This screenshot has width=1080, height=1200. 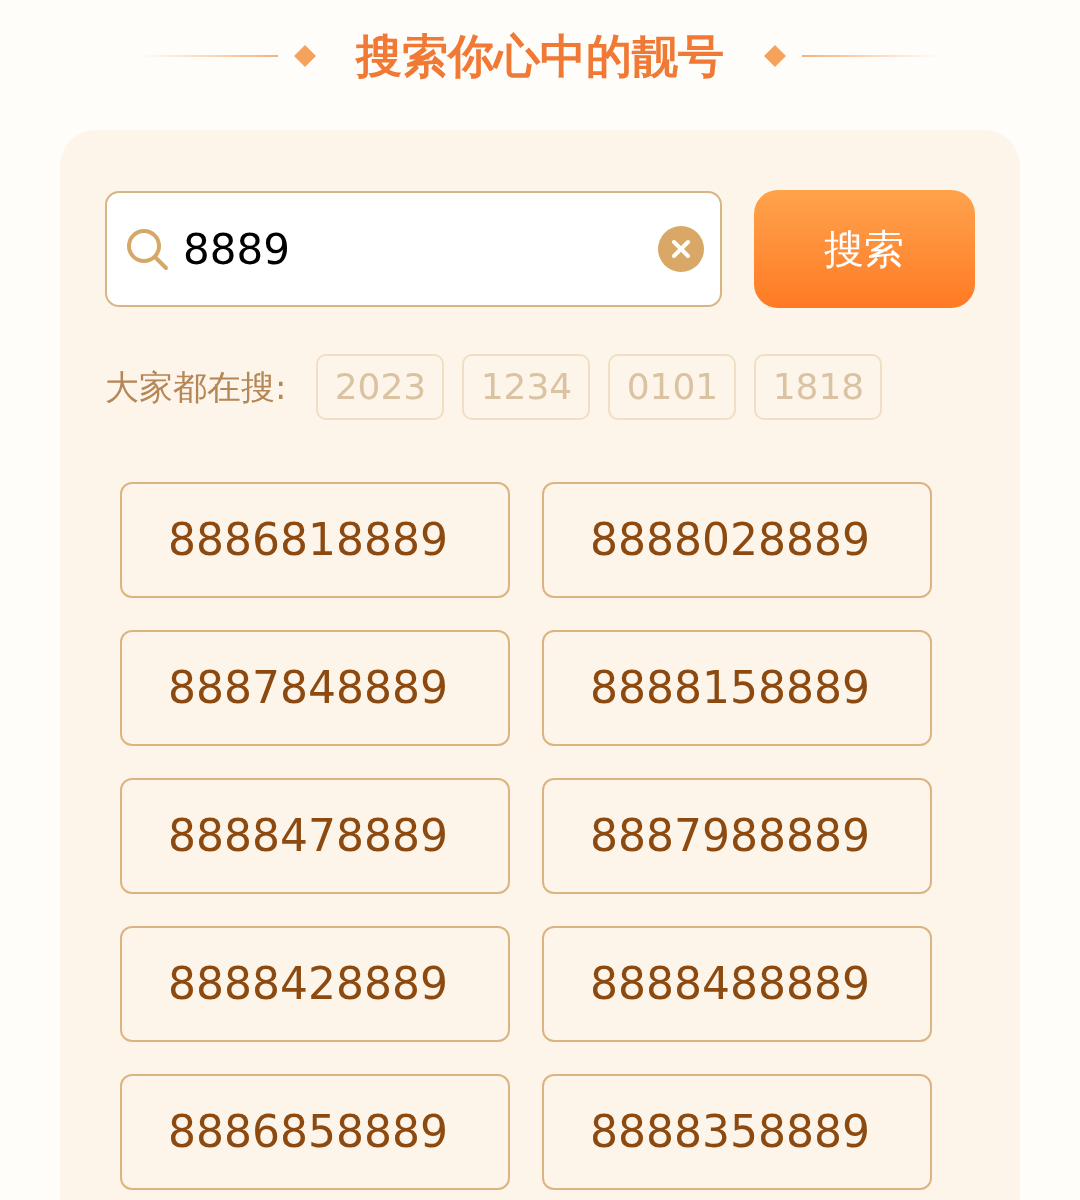 What do you see at coordinates (196, 387) in the screenshot?
I see `hot-search-label: 大家都在搜:` at bounding box center [196, 387].